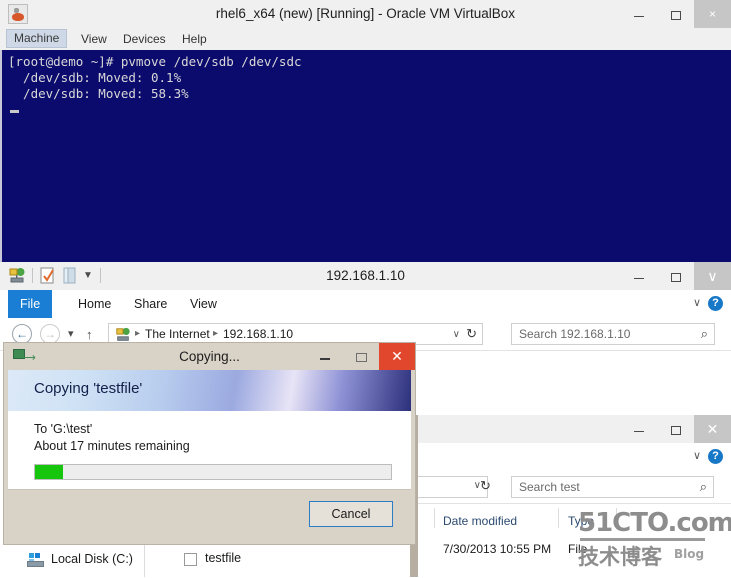 This screenshot has height=578, width=731. Describe the element at coordinates (203, 304) in the screenshot. I see `tab-view: View` at that location.